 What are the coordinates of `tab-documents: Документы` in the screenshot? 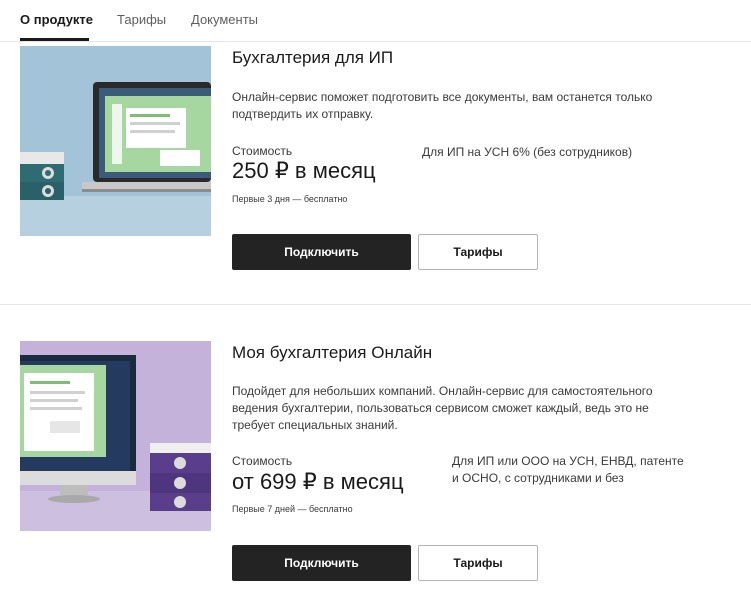 It's located at (224, 19).